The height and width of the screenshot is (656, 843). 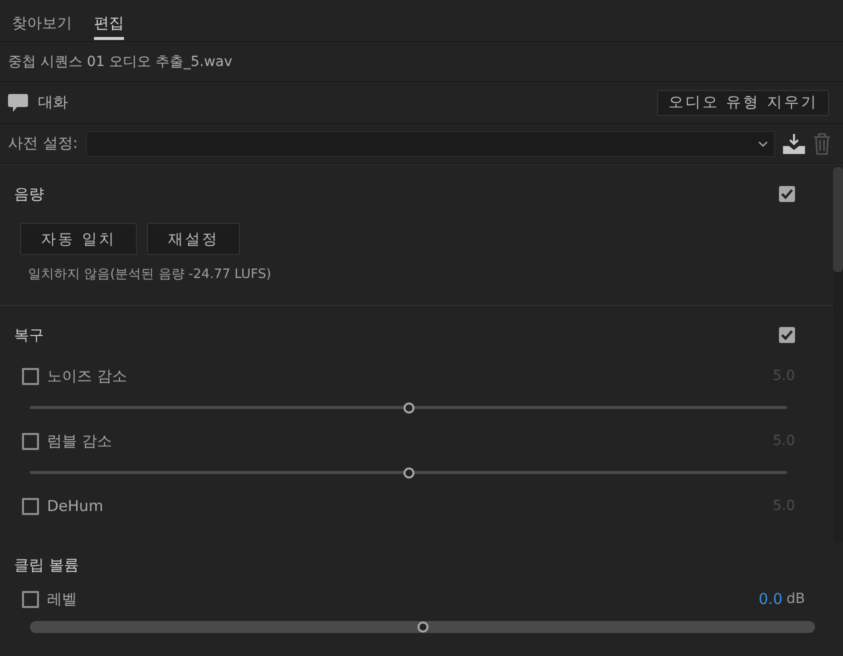 I want to click on section-title: 복구, so click(x=29, y=335).